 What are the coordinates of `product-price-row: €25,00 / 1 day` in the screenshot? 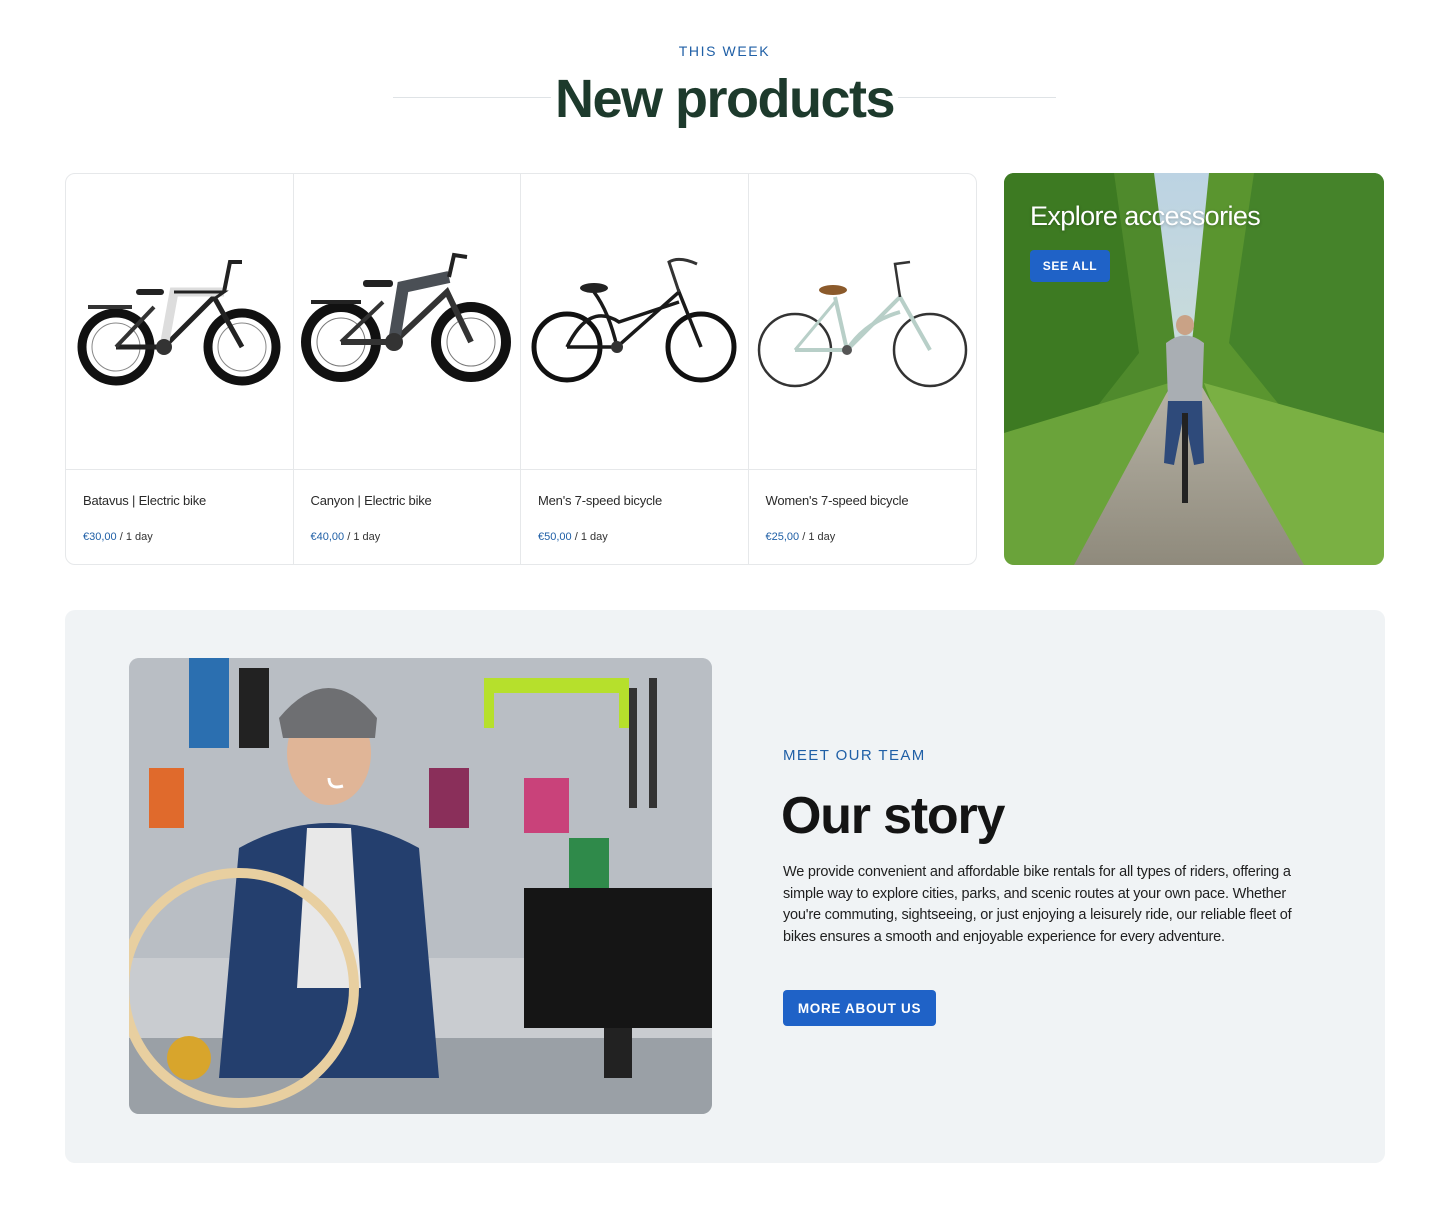 It's located at (801, 537).